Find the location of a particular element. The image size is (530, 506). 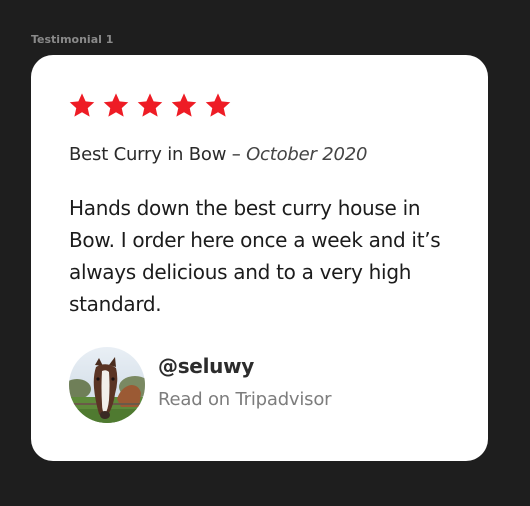

tripadvisor-link: Read on Tripadvisor is located at coordinates (245, 399).